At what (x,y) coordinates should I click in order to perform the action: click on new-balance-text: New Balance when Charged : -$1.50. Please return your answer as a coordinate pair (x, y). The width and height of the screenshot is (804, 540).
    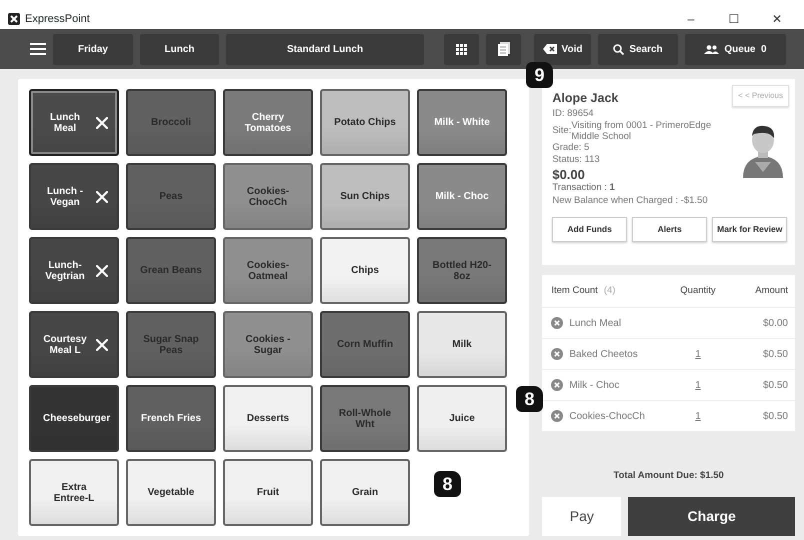
    Looking at the image, I should click on (630, 200).